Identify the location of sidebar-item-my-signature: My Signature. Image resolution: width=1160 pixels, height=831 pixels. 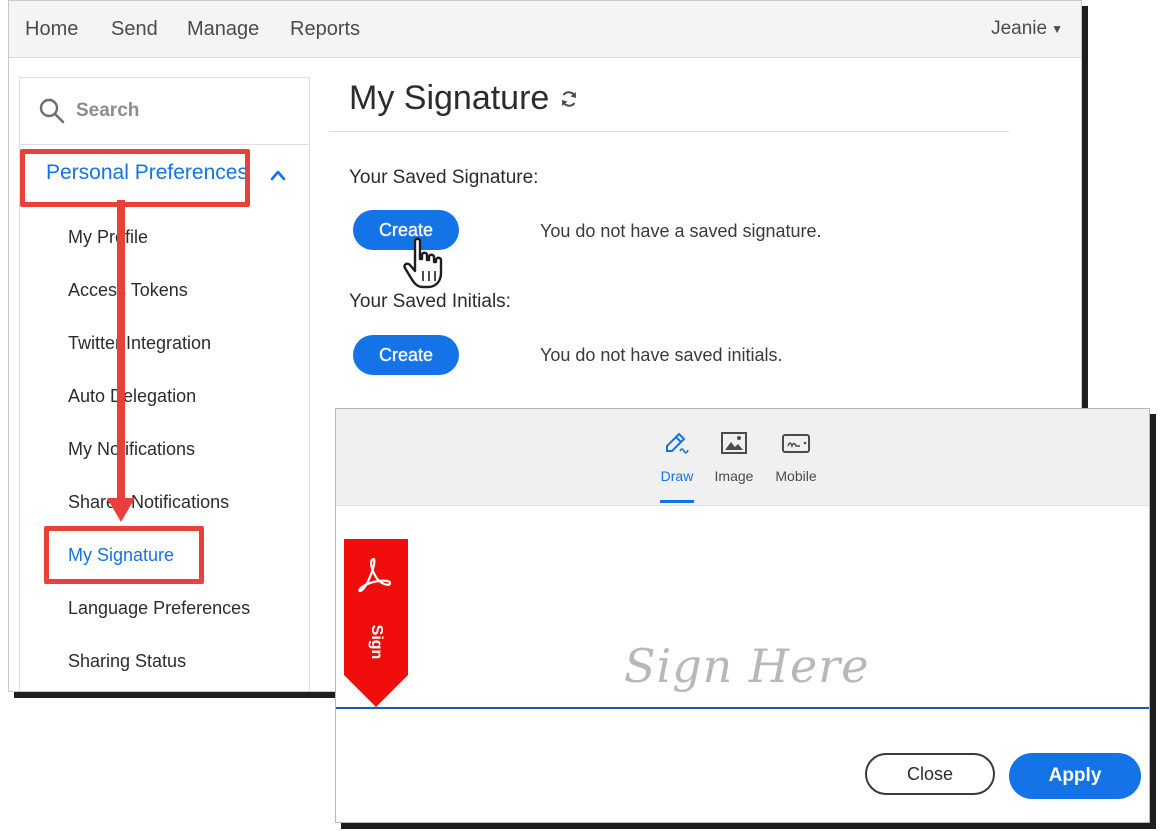
(164, 555).